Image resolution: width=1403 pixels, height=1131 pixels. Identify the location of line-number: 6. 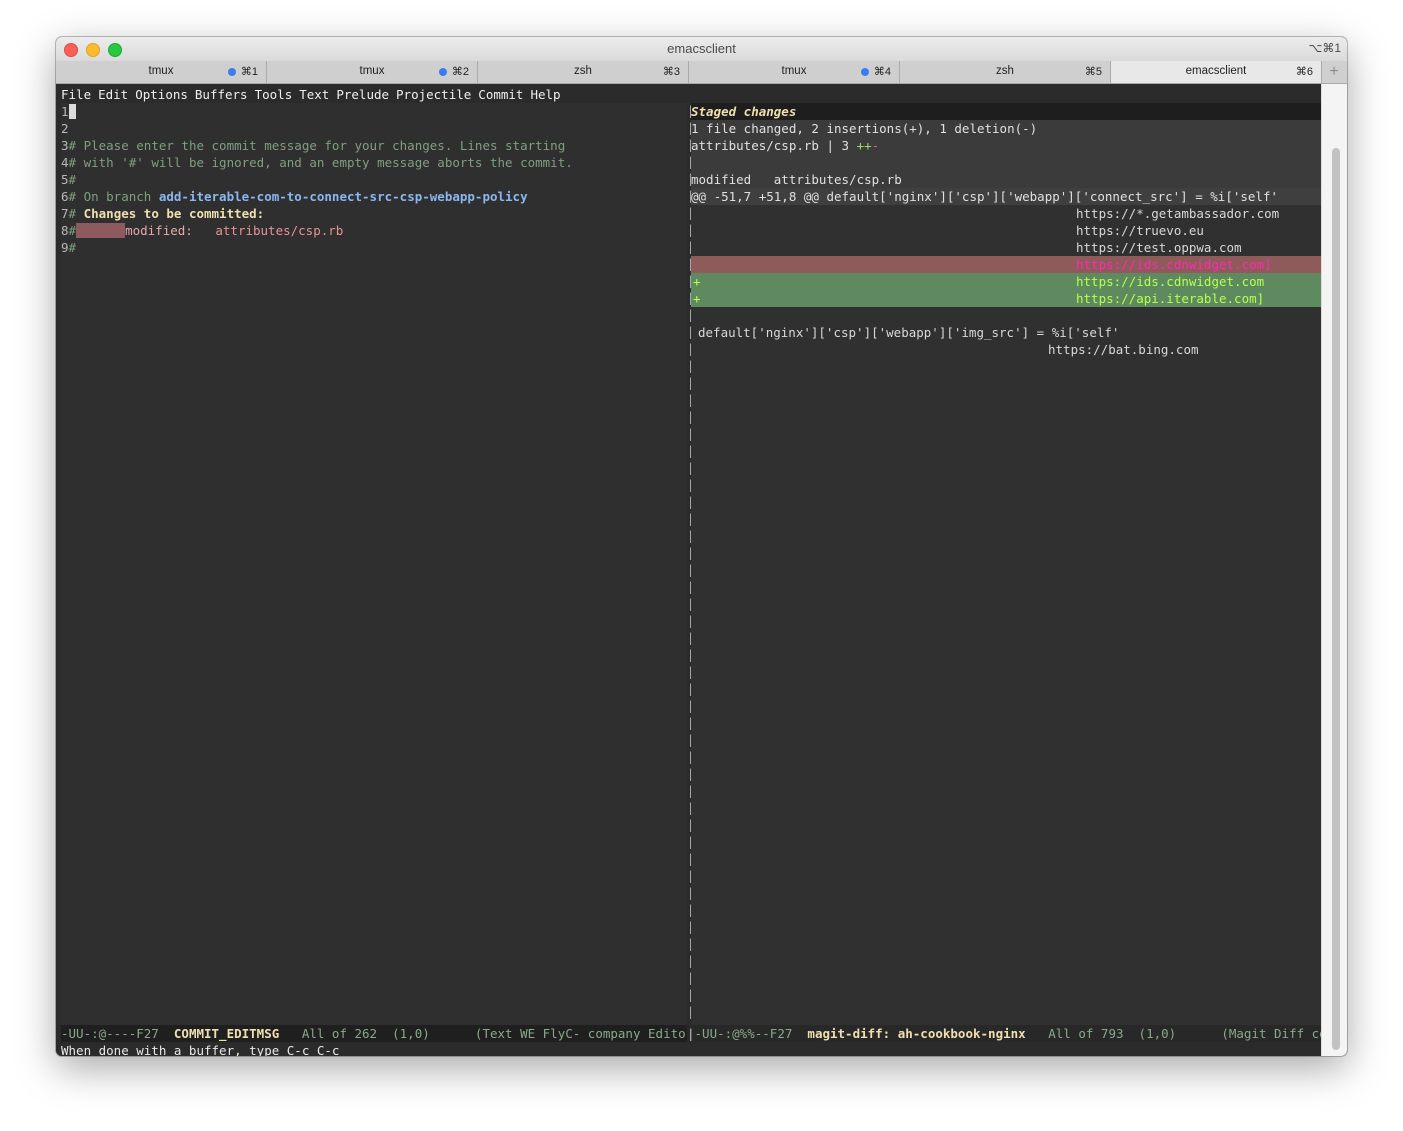
(65, 196).